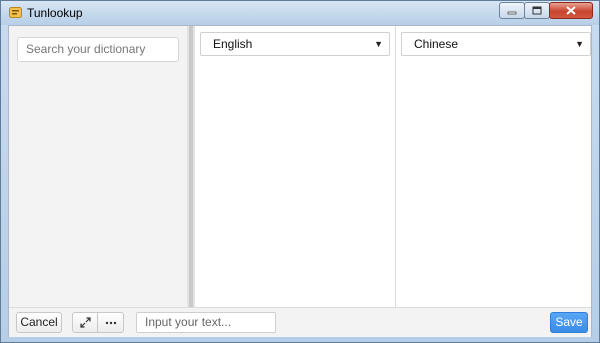  I want to click on close-icon, so click(571, 10).